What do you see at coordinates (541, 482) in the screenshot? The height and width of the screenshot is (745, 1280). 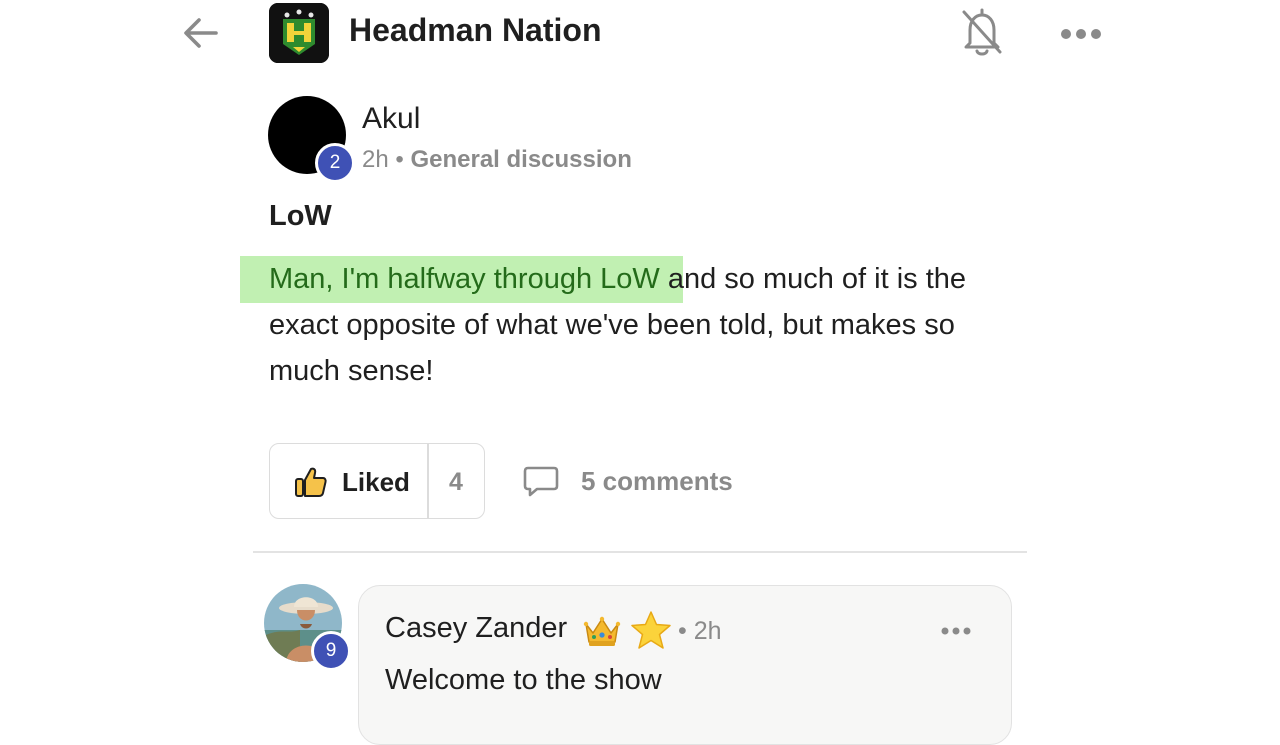 I see `comment-bubble-icon` at bounding box center [541, 482].